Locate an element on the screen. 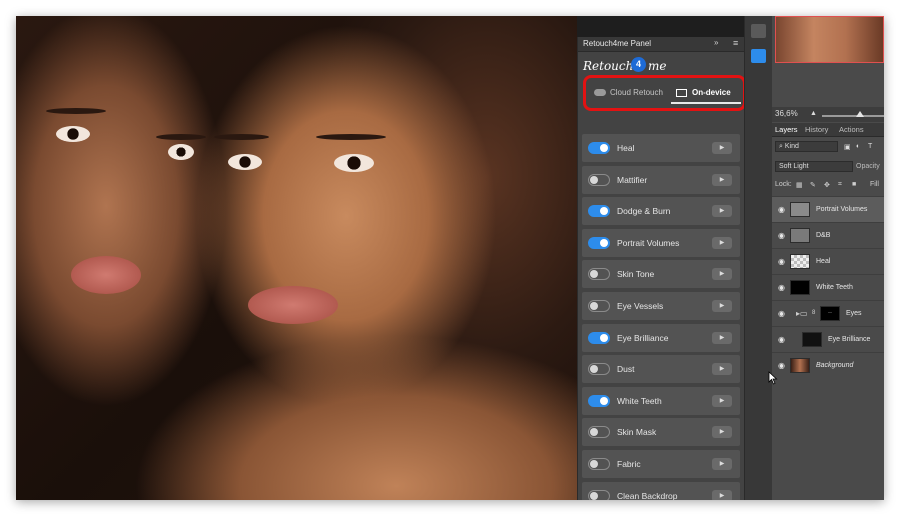 The image size is (900, 516). artboard-icon: ⌗ is located at coordinates (840, 185).